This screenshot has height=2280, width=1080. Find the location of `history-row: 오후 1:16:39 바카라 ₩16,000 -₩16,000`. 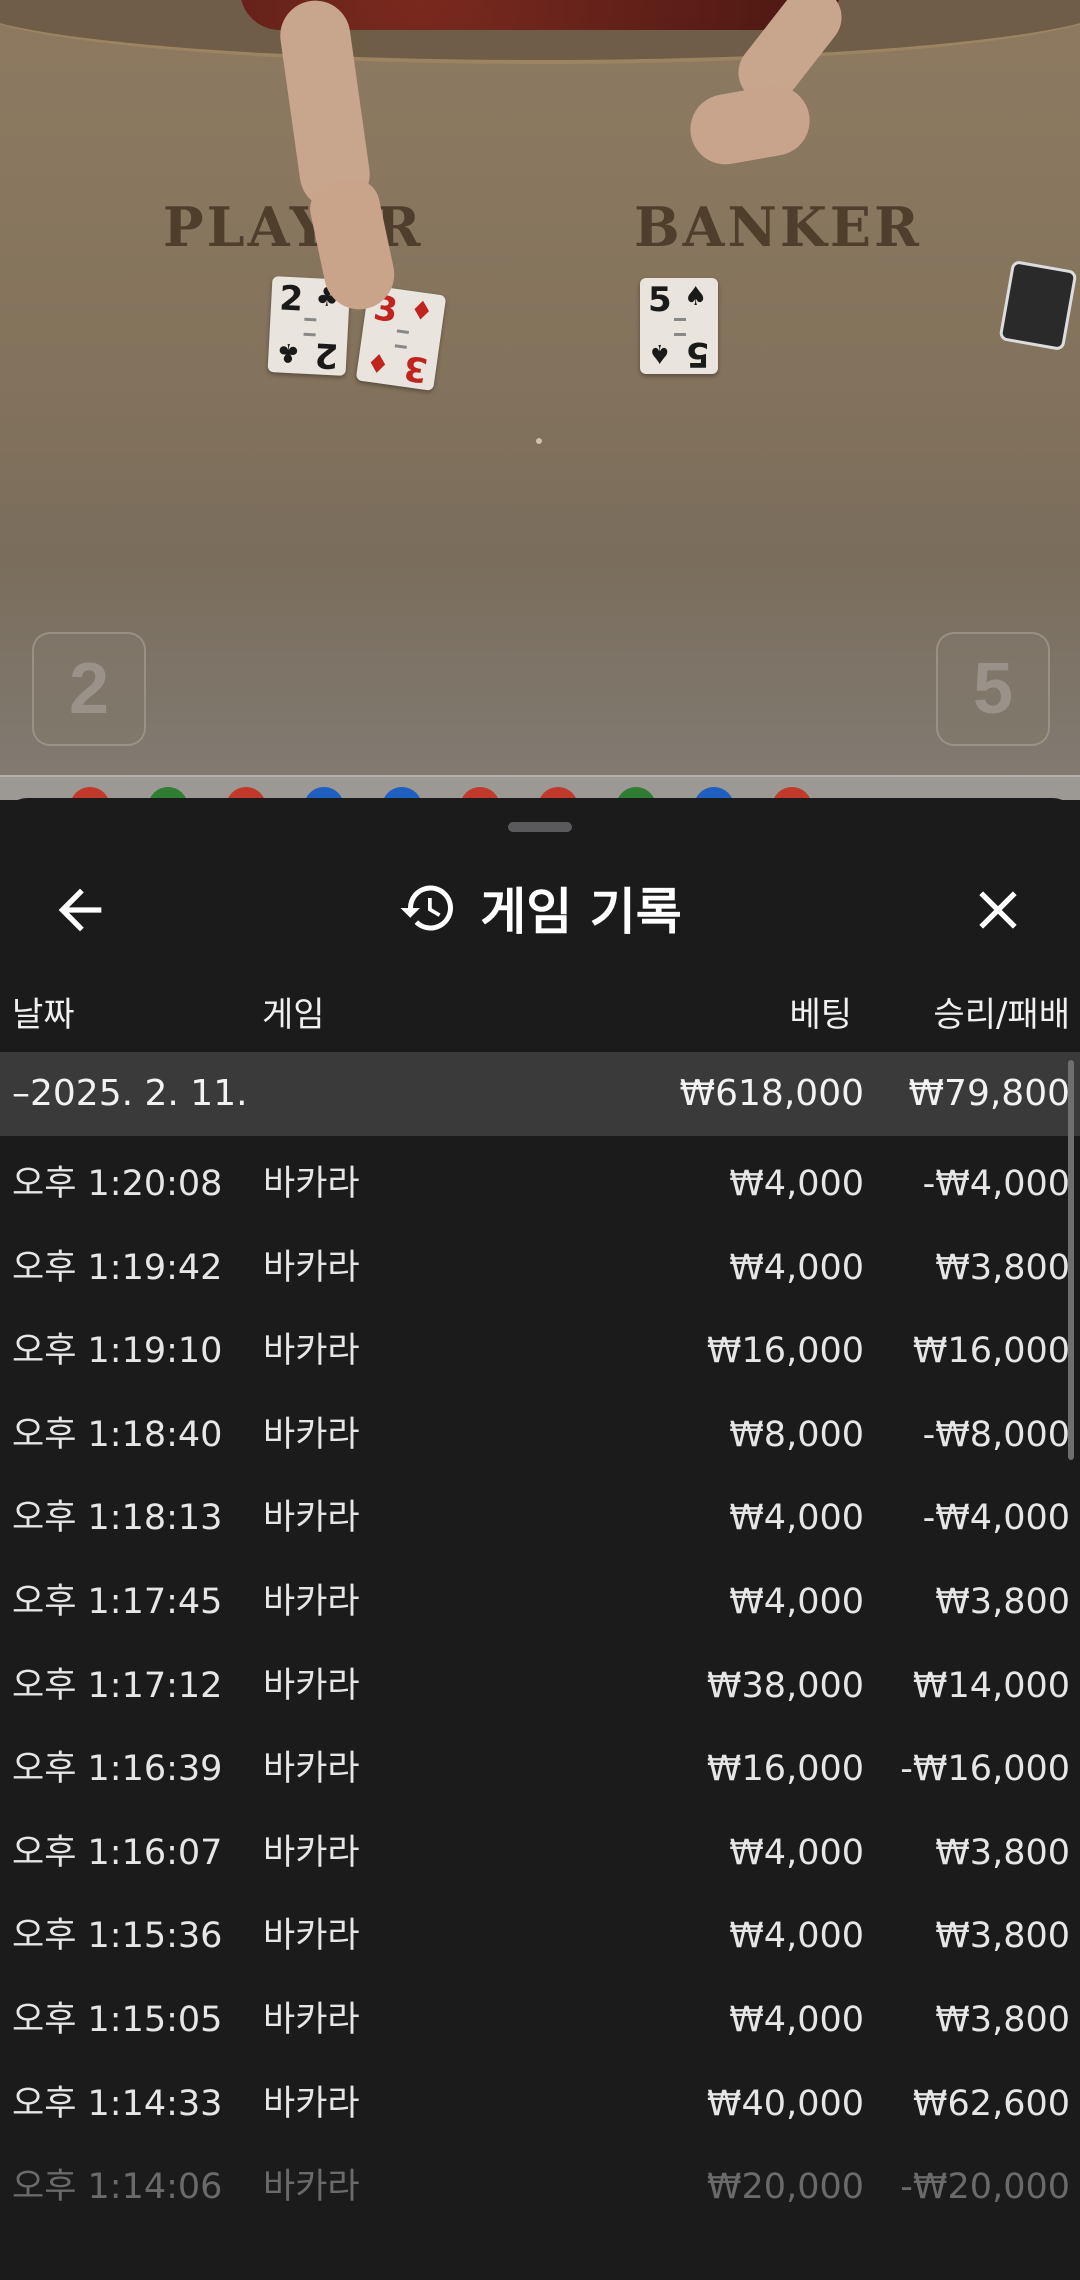

history-row: 오후 1:16:39 바카라 ₩16,000 -₩16,000 is located at coordinates (540, 1770).